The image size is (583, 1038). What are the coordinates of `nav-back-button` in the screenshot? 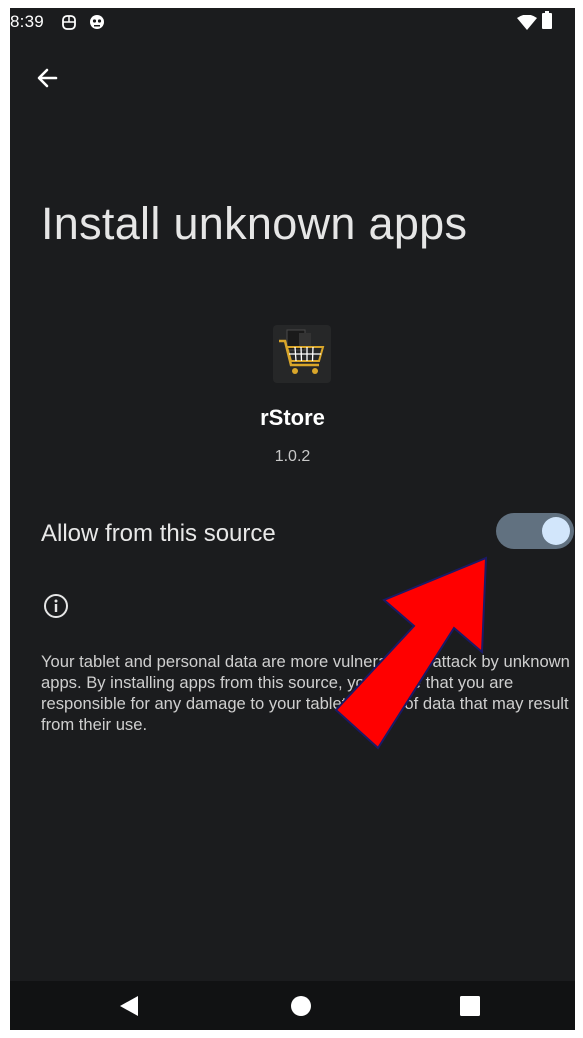 It's located at (130, 1005).